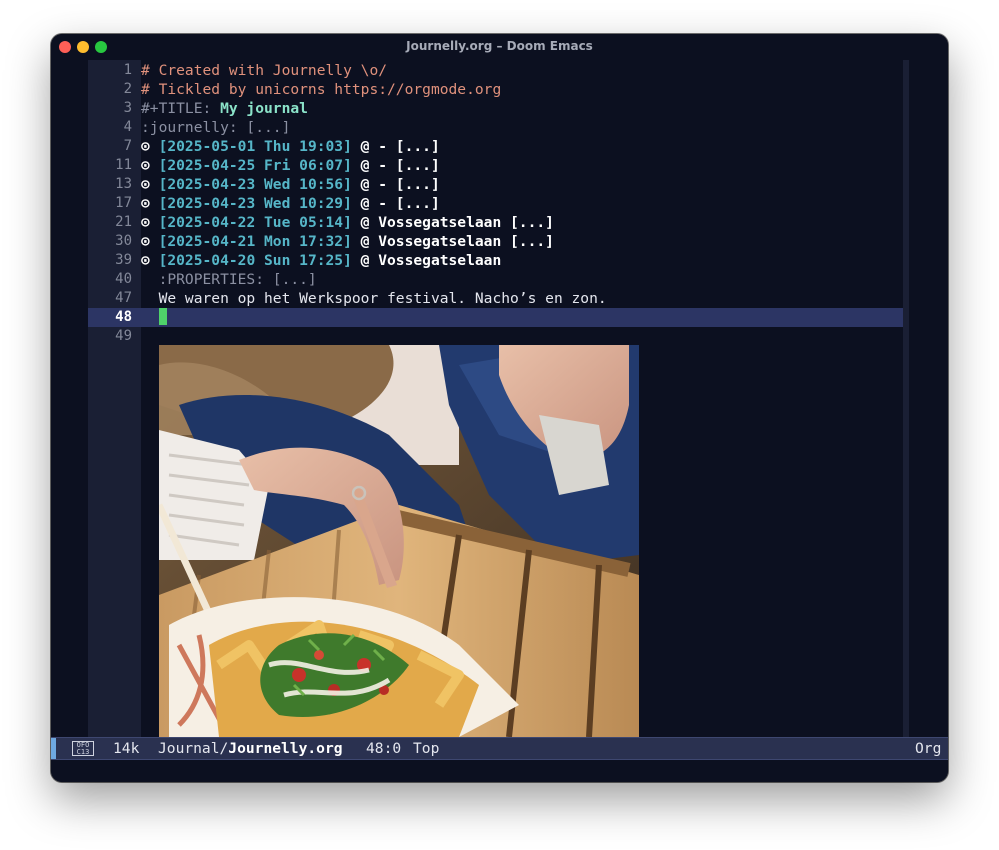  I want to click on heading-timestamp: [2025-04-25 Fri 06:07], so click(255, 165).